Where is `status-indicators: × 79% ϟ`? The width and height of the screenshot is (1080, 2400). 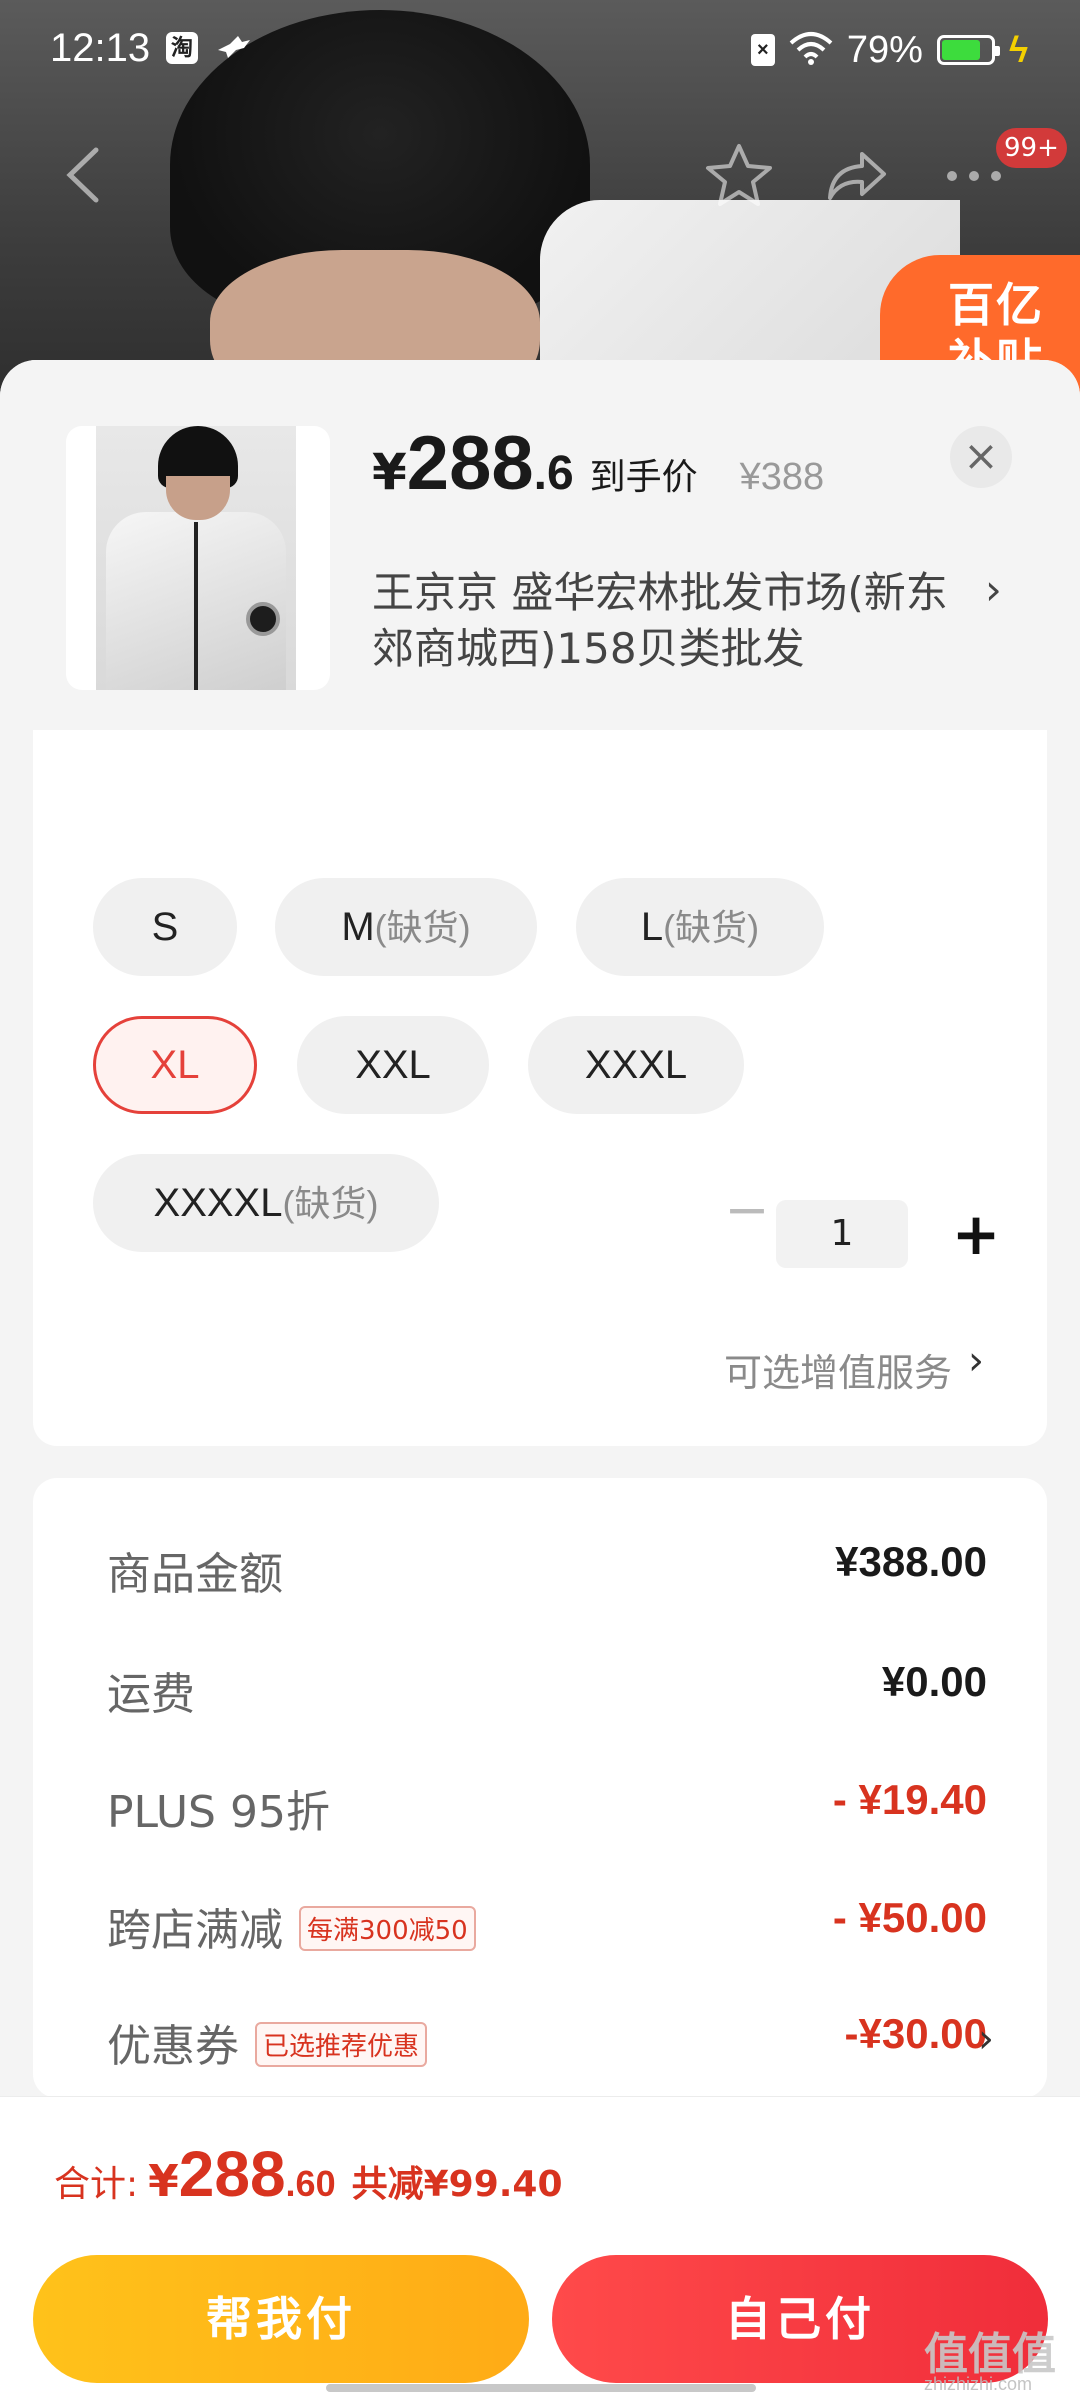
status-indicators: × 79% ϟ is located at coordinates (889, 50).